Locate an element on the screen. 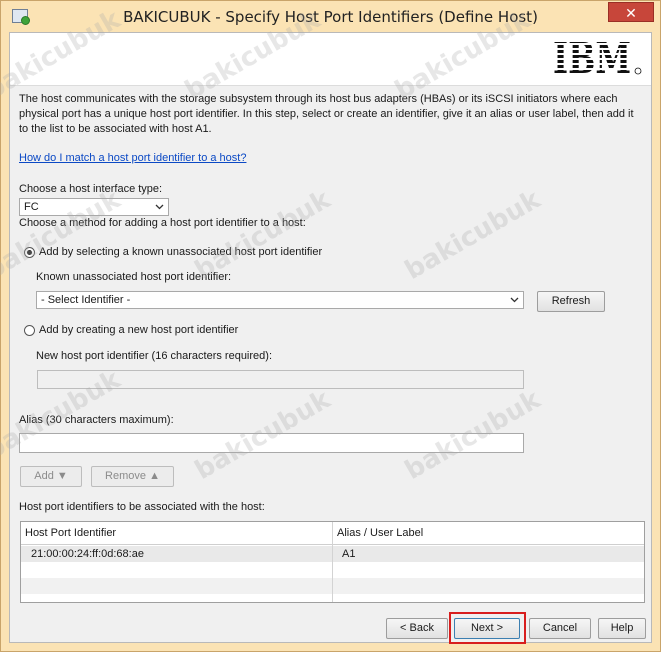 This screenshot has height=652, width=661. known-identifier-value: - Select Identifier - is located at coordinates (86, 300).